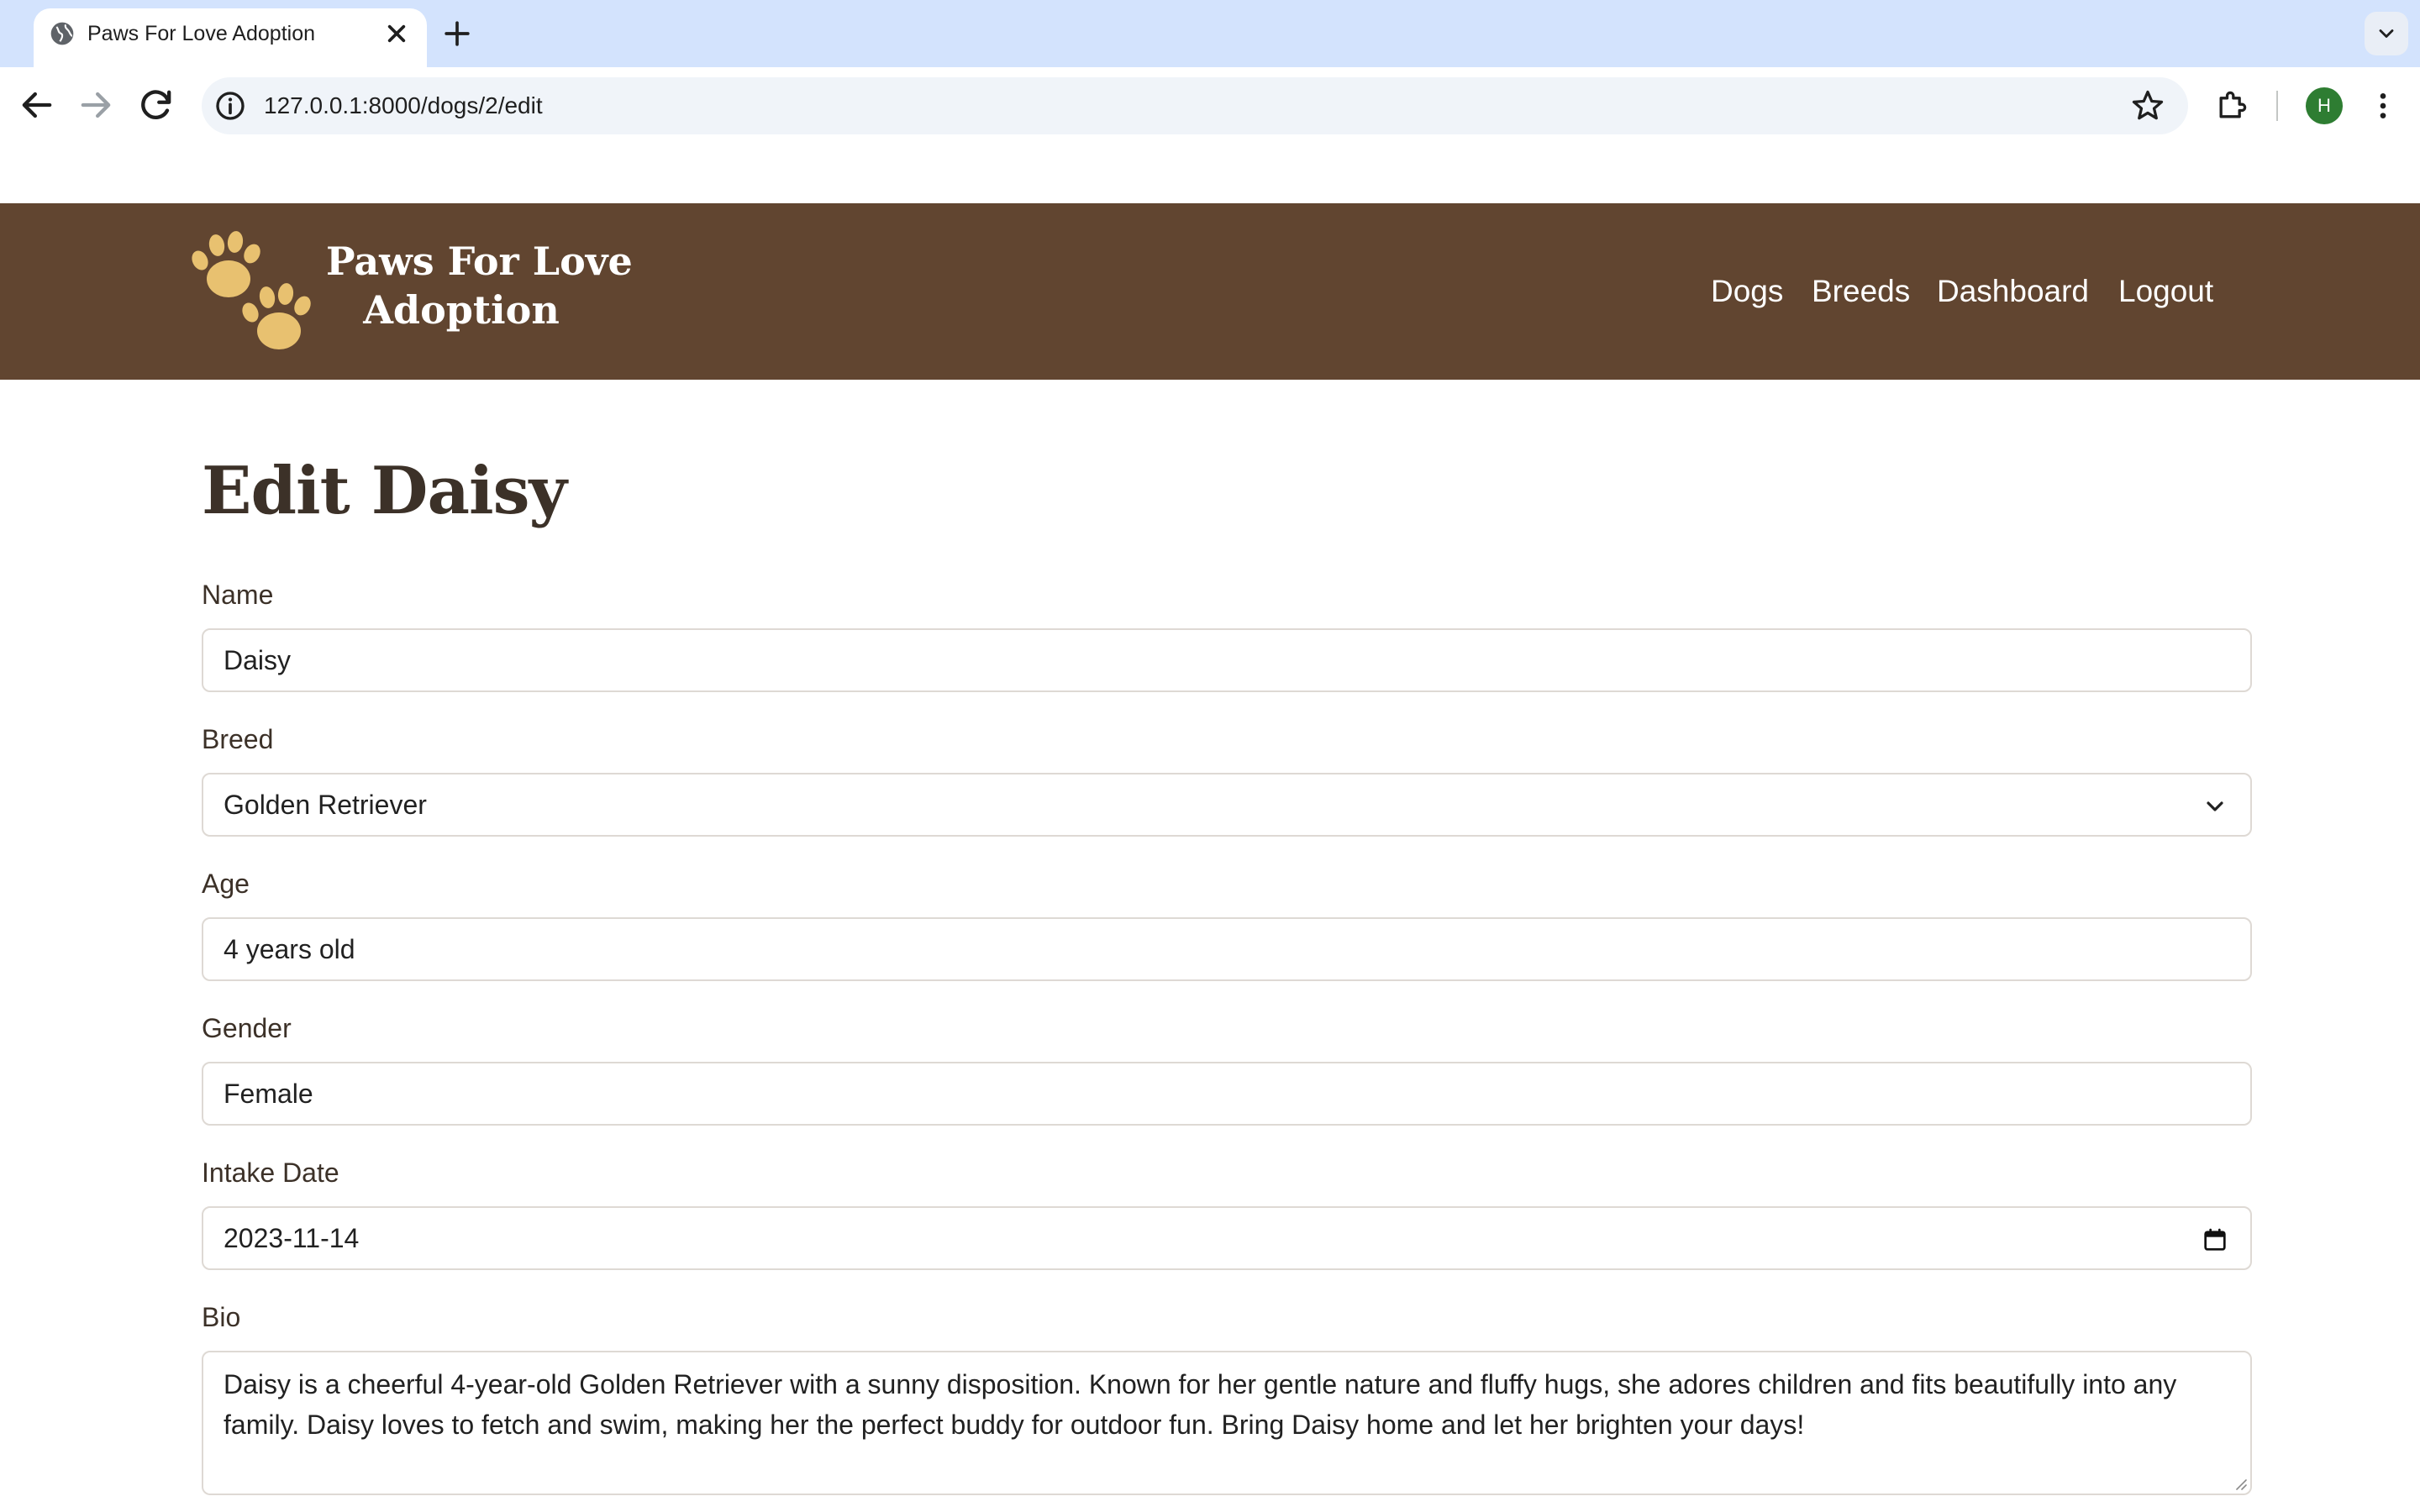  I want to click on plus-icon, so click(457, 33).